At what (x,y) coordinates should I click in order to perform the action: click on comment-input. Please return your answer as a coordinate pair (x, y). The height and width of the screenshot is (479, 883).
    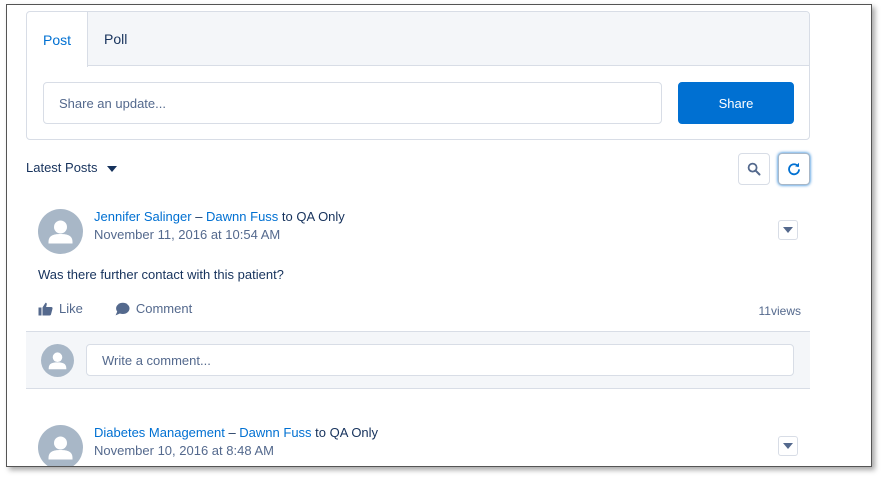
    Looking at the image, I should click on (440, 360).